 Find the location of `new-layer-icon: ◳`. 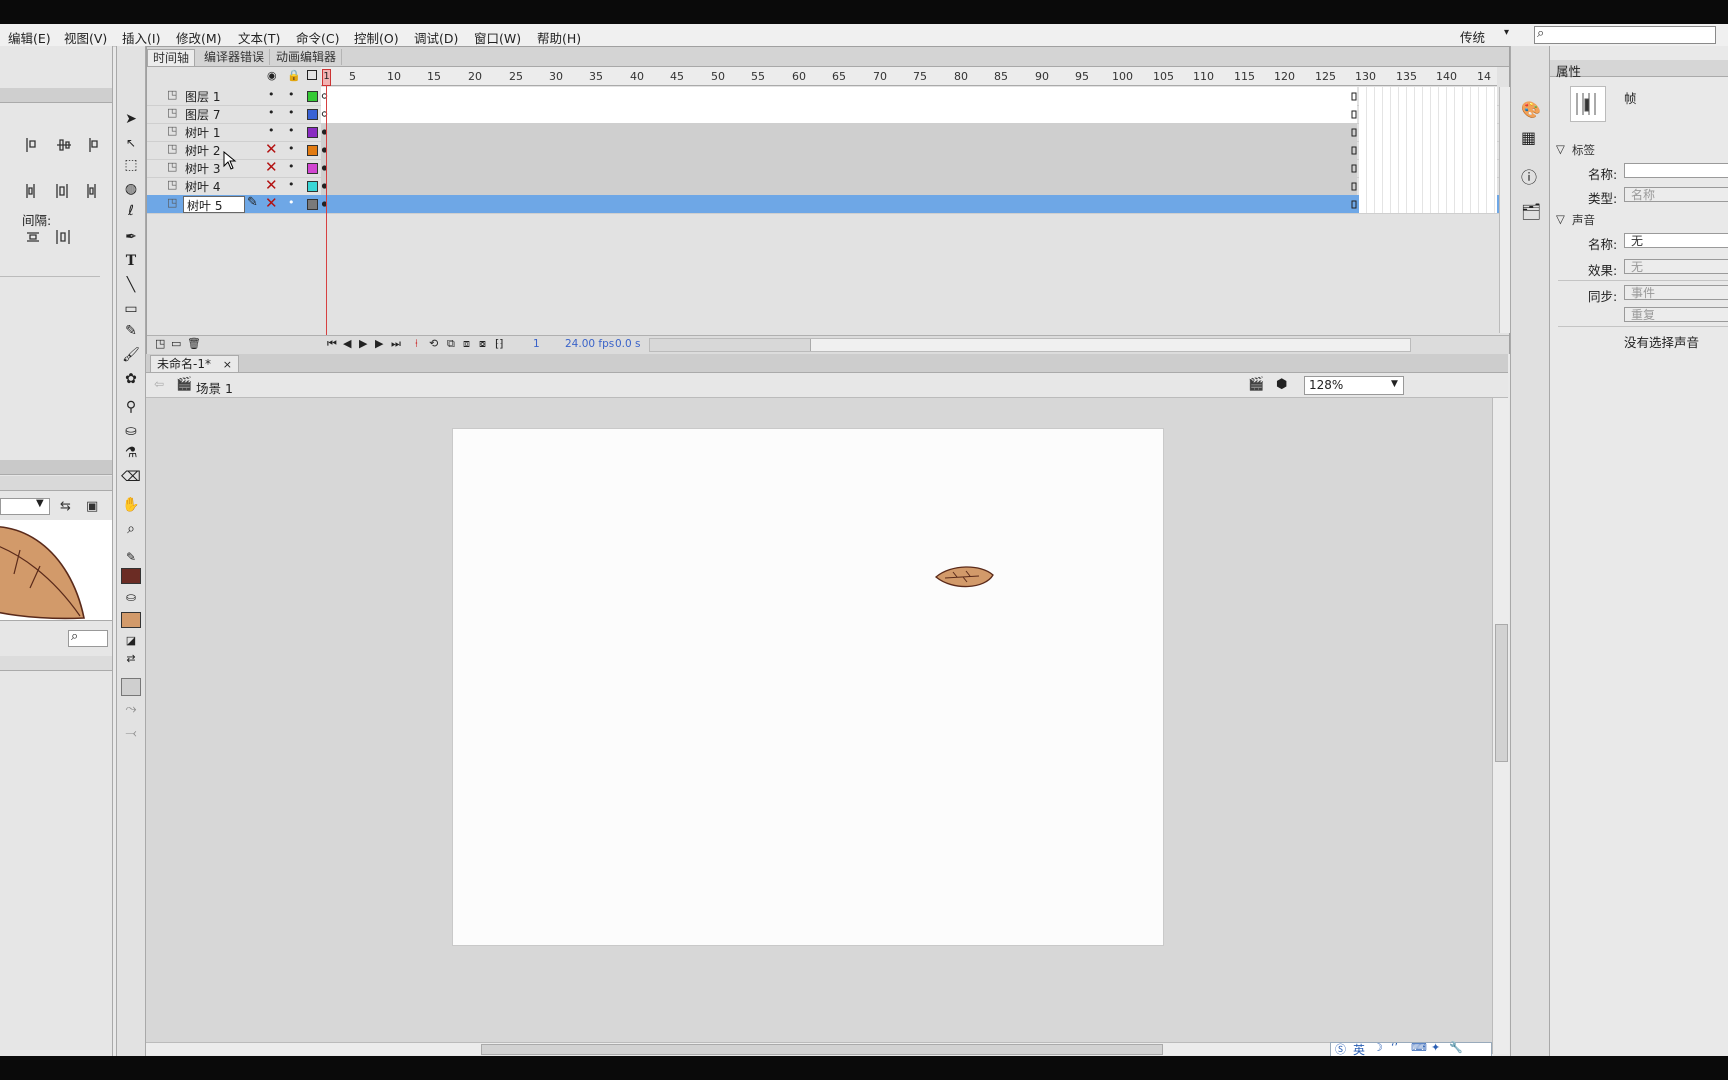

new-layer-icon: ◳ is located at coordinates (160, 343).